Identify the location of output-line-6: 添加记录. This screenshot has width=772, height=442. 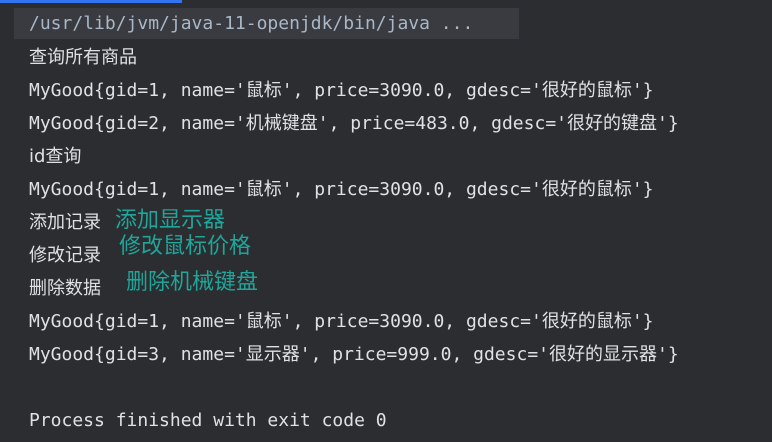
(65, 222).